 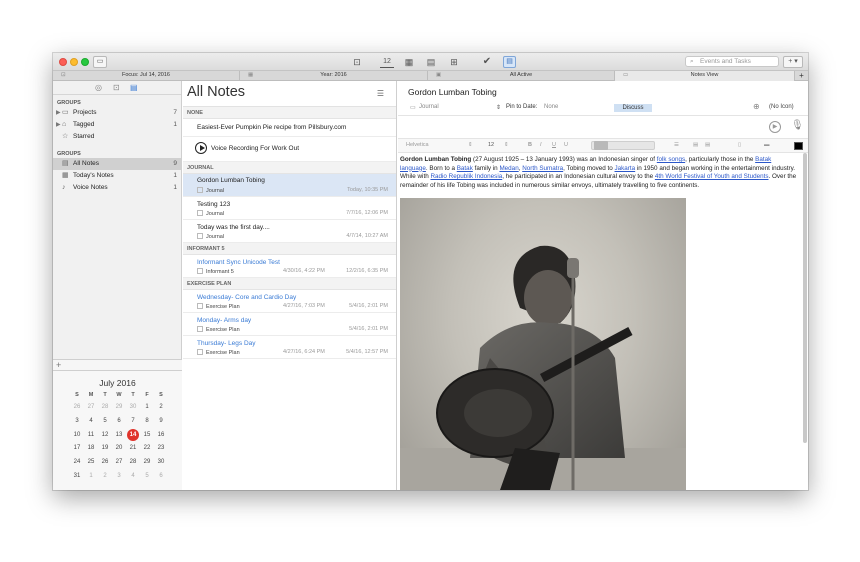 What do you see at coordinates (542, 168) in the screenshot?
I see `link-north-sumatra: North Sumatra` at bounding box center [542, 168].